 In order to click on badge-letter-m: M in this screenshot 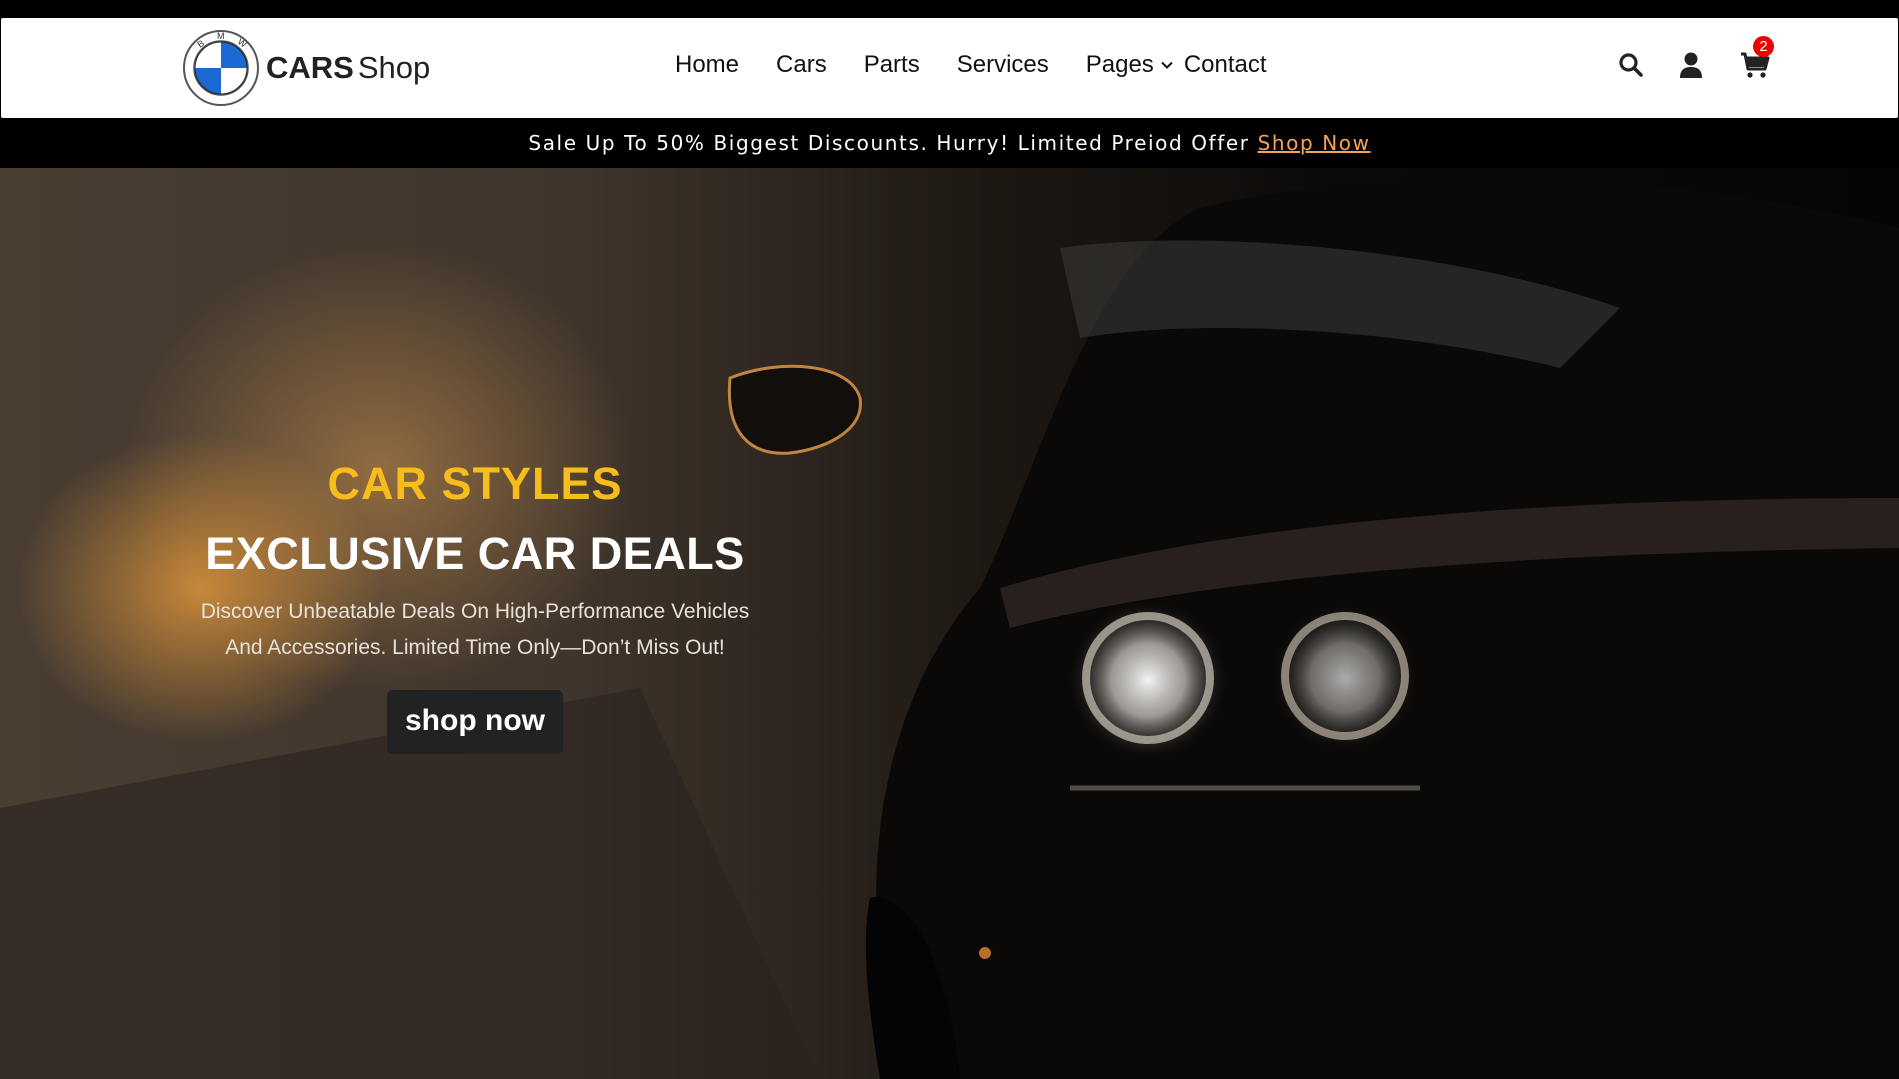, I will do `click(221, 36)`.